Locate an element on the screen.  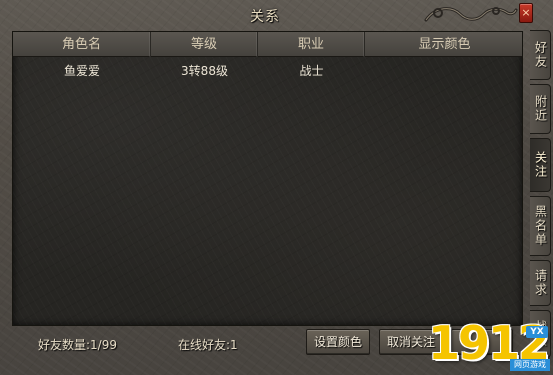
set-color-button: 设置颜色 is located at coordinates (338, 342).